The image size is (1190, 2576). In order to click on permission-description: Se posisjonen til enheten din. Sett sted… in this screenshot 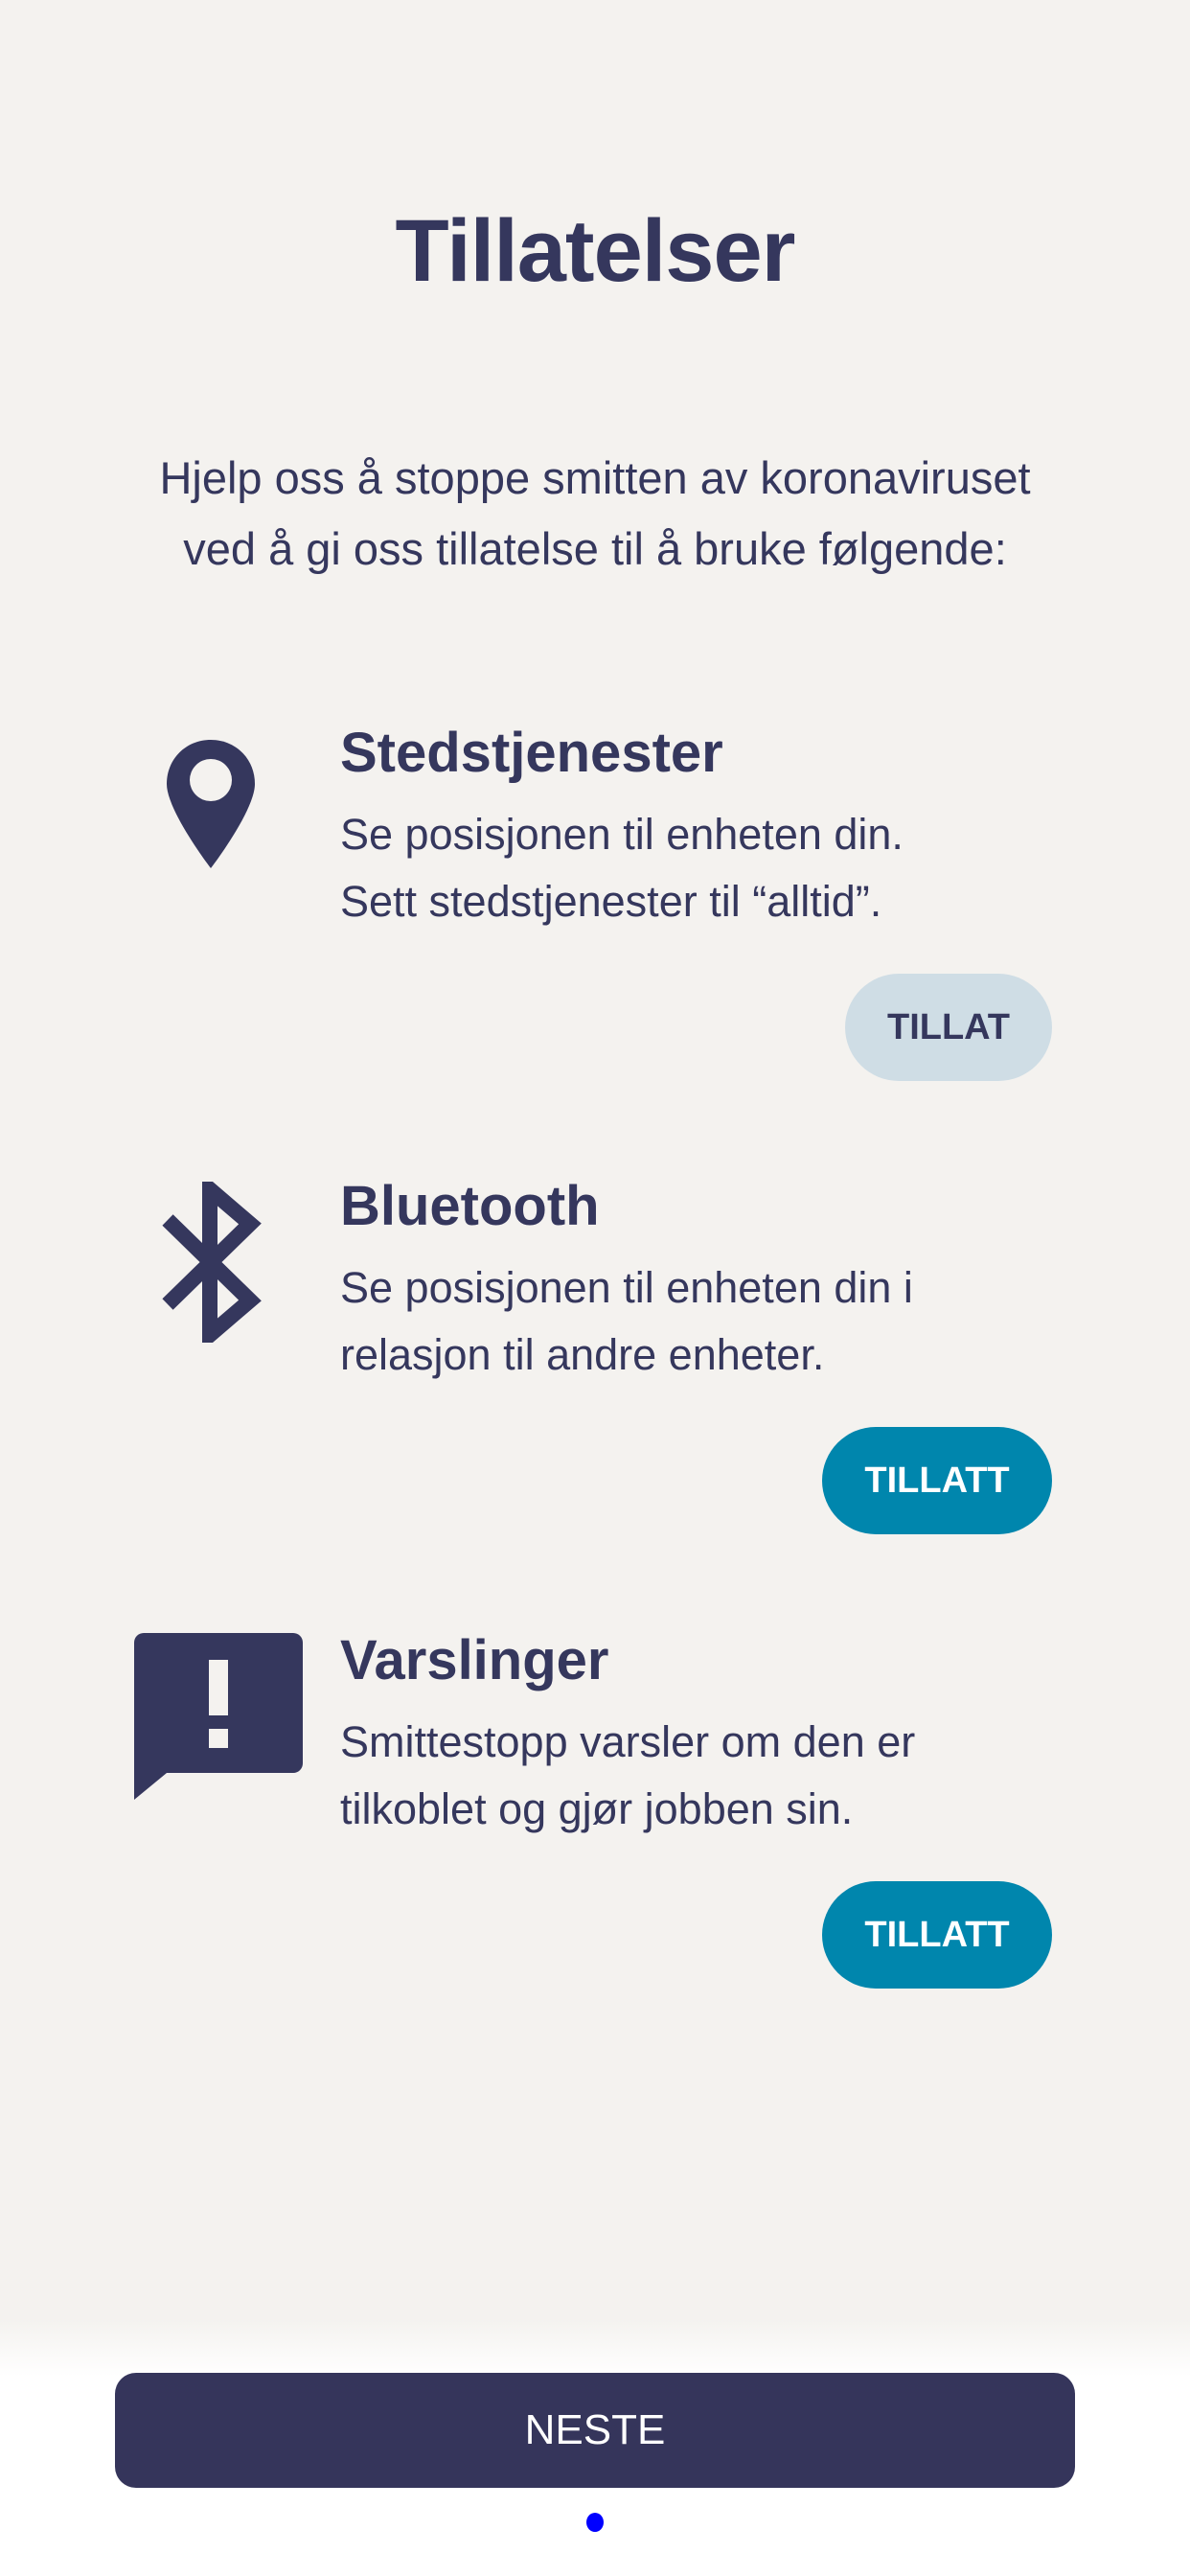, I will do `click(724, 868)`.